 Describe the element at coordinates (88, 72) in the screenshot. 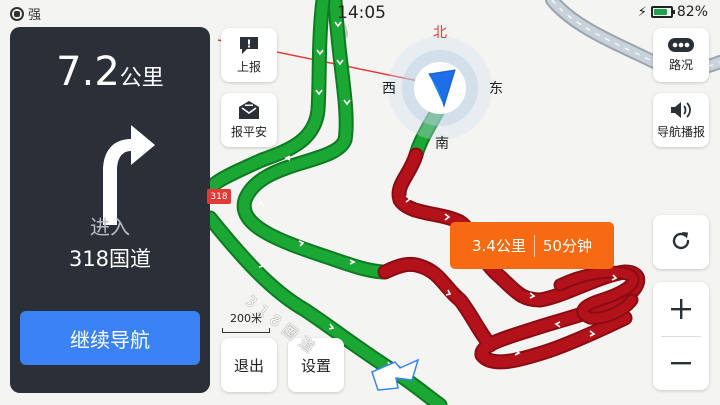

I see `distance-value: 7.2` at that location.